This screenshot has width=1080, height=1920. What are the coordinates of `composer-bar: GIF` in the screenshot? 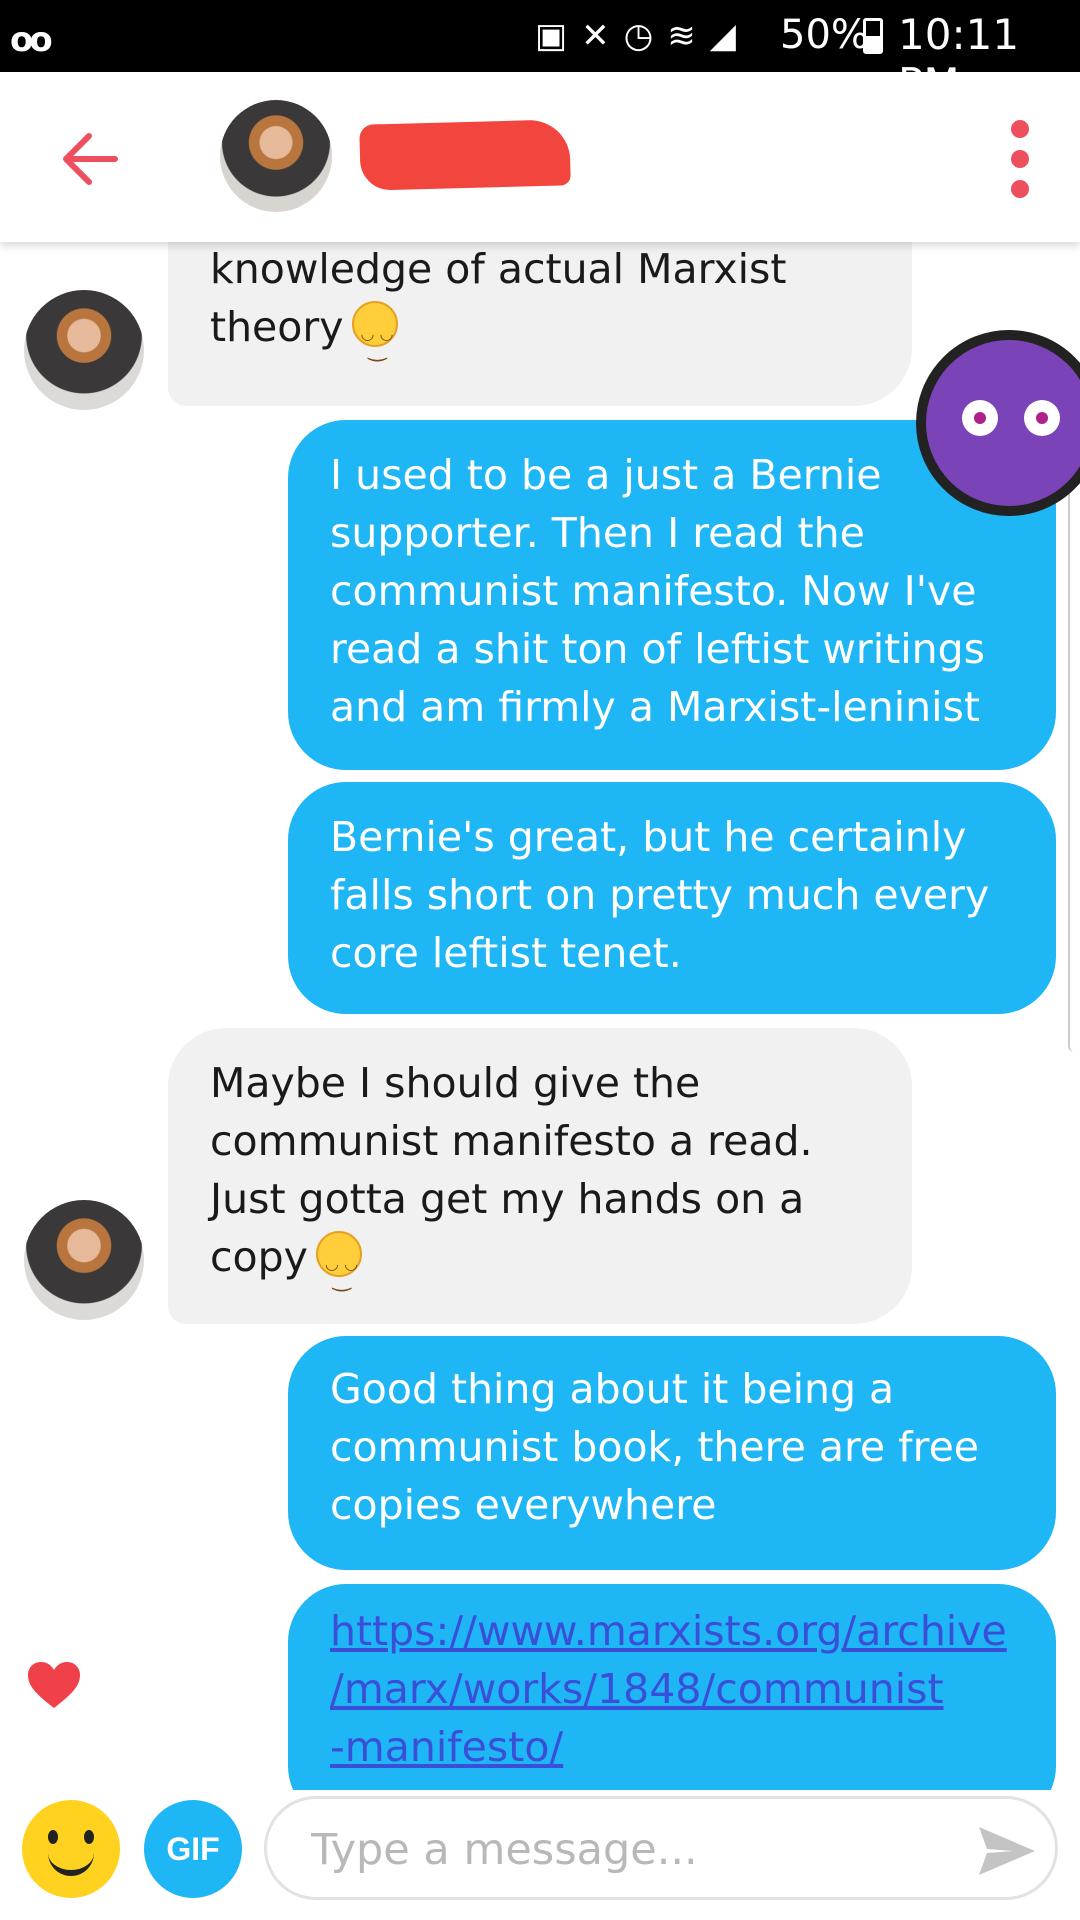 It's located at (540, 1855).